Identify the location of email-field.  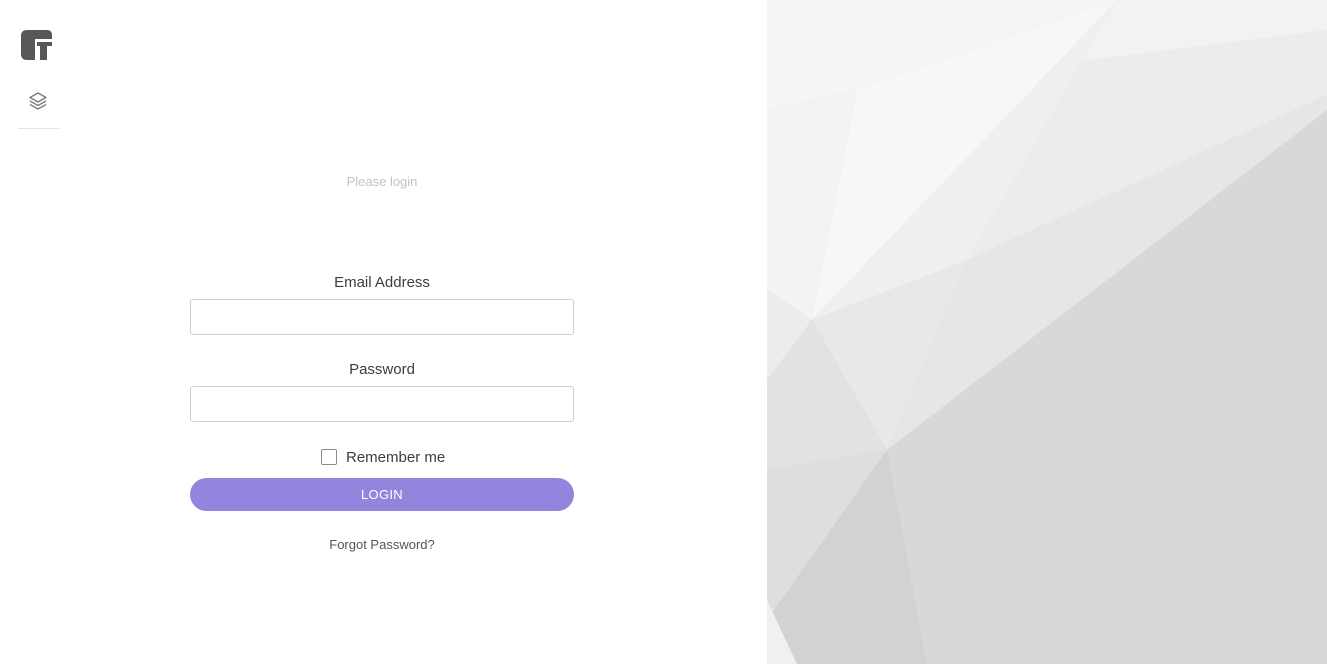
(382, 317).